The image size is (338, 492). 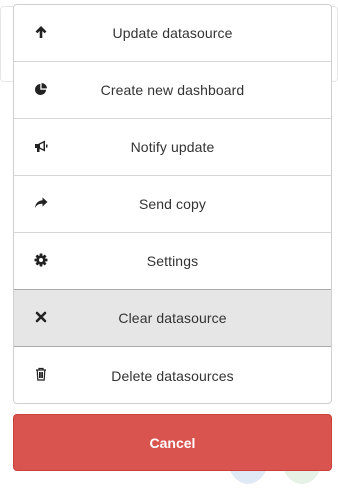 I want to click on pie-chart-icon, so click(x=41, y=89).